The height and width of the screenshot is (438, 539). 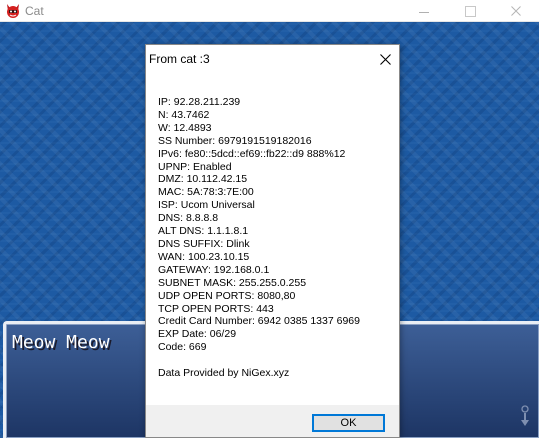 I want to click on red-cat-icon, so click(x=13, y=11).